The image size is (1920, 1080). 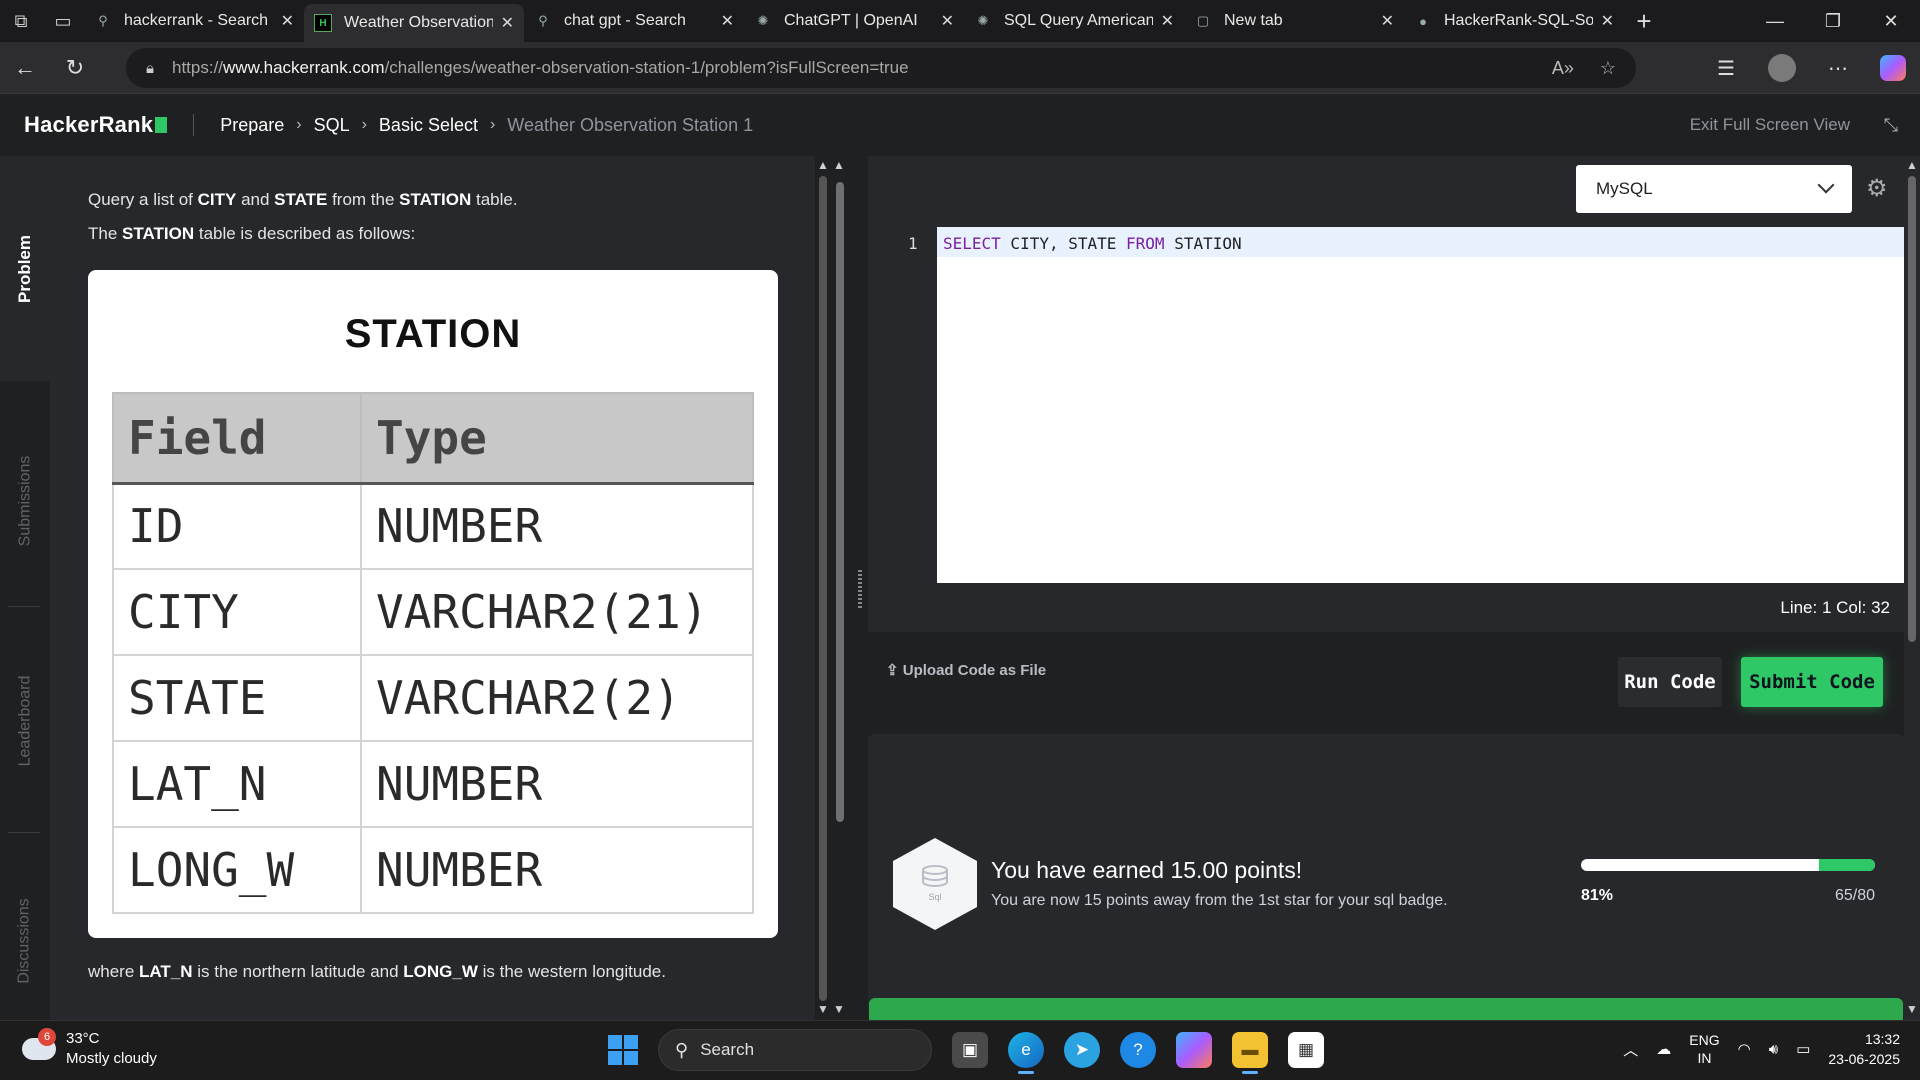 What do you see at coordinates (63, 21) in the screenshot?
I see `tab-actions-icon: ▭` at bounding box center [63, 21].